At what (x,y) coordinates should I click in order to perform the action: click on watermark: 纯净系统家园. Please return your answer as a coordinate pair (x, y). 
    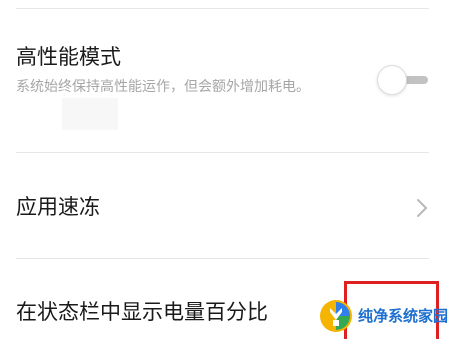
    Looking at the image, I should click on (386, 316).